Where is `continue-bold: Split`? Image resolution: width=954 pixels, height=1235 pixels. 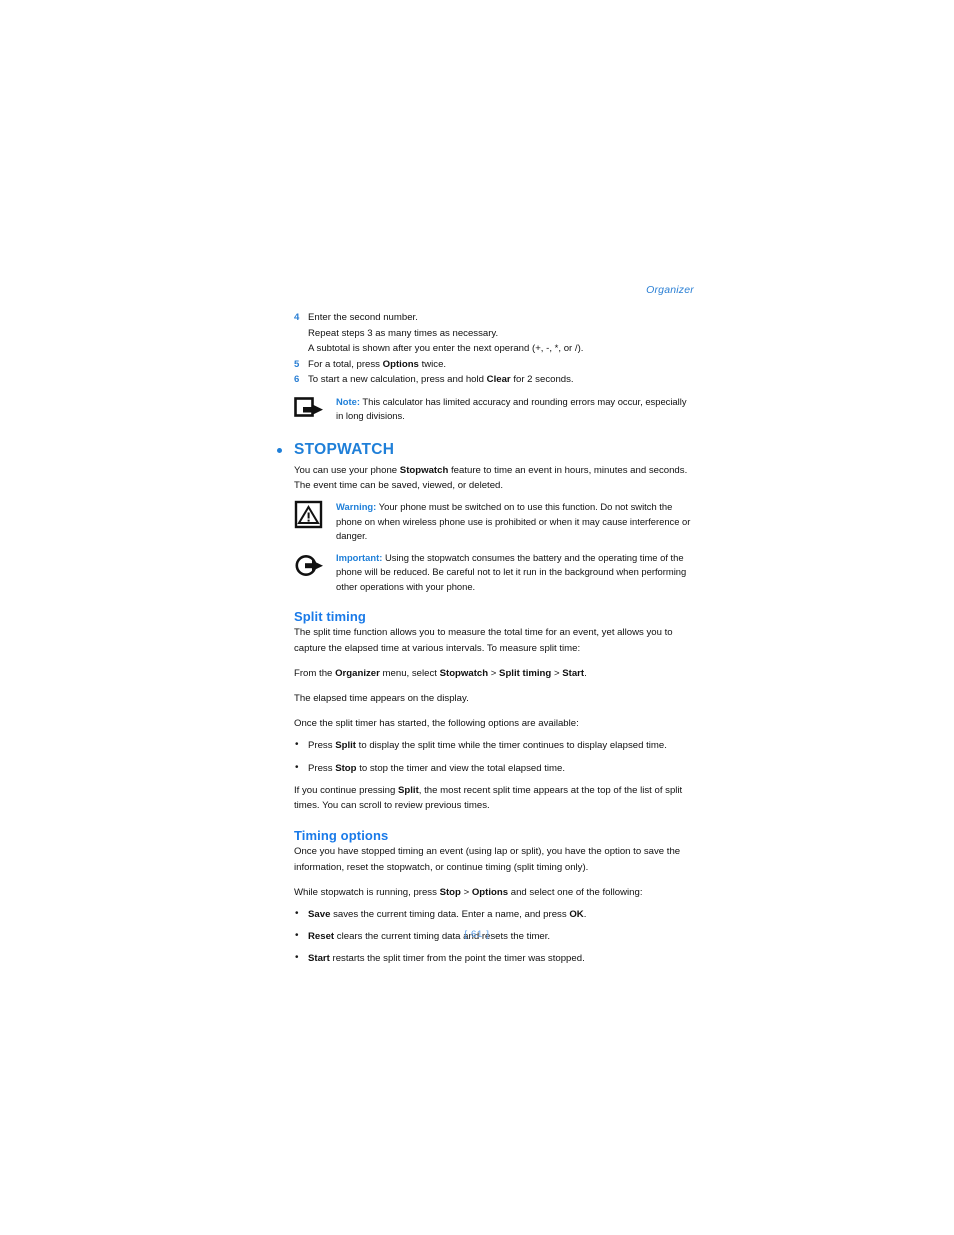
continue-bold: Split is located at coordinates (408, 790).